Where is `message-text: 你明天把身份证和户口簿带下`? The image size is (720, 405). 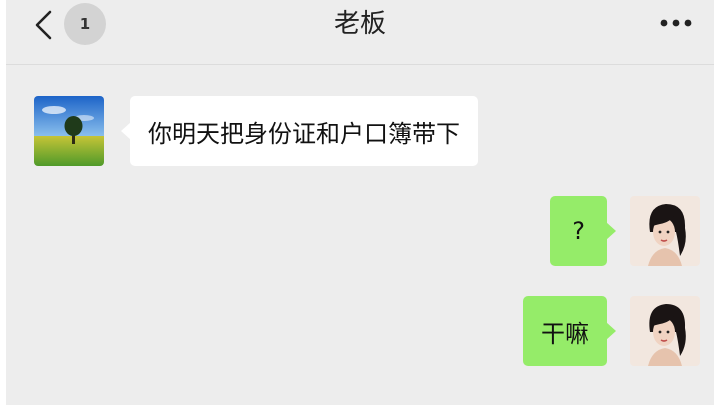 message-text: 你明天把身份证和户口簿带下 is located at coordinates (304, 133).